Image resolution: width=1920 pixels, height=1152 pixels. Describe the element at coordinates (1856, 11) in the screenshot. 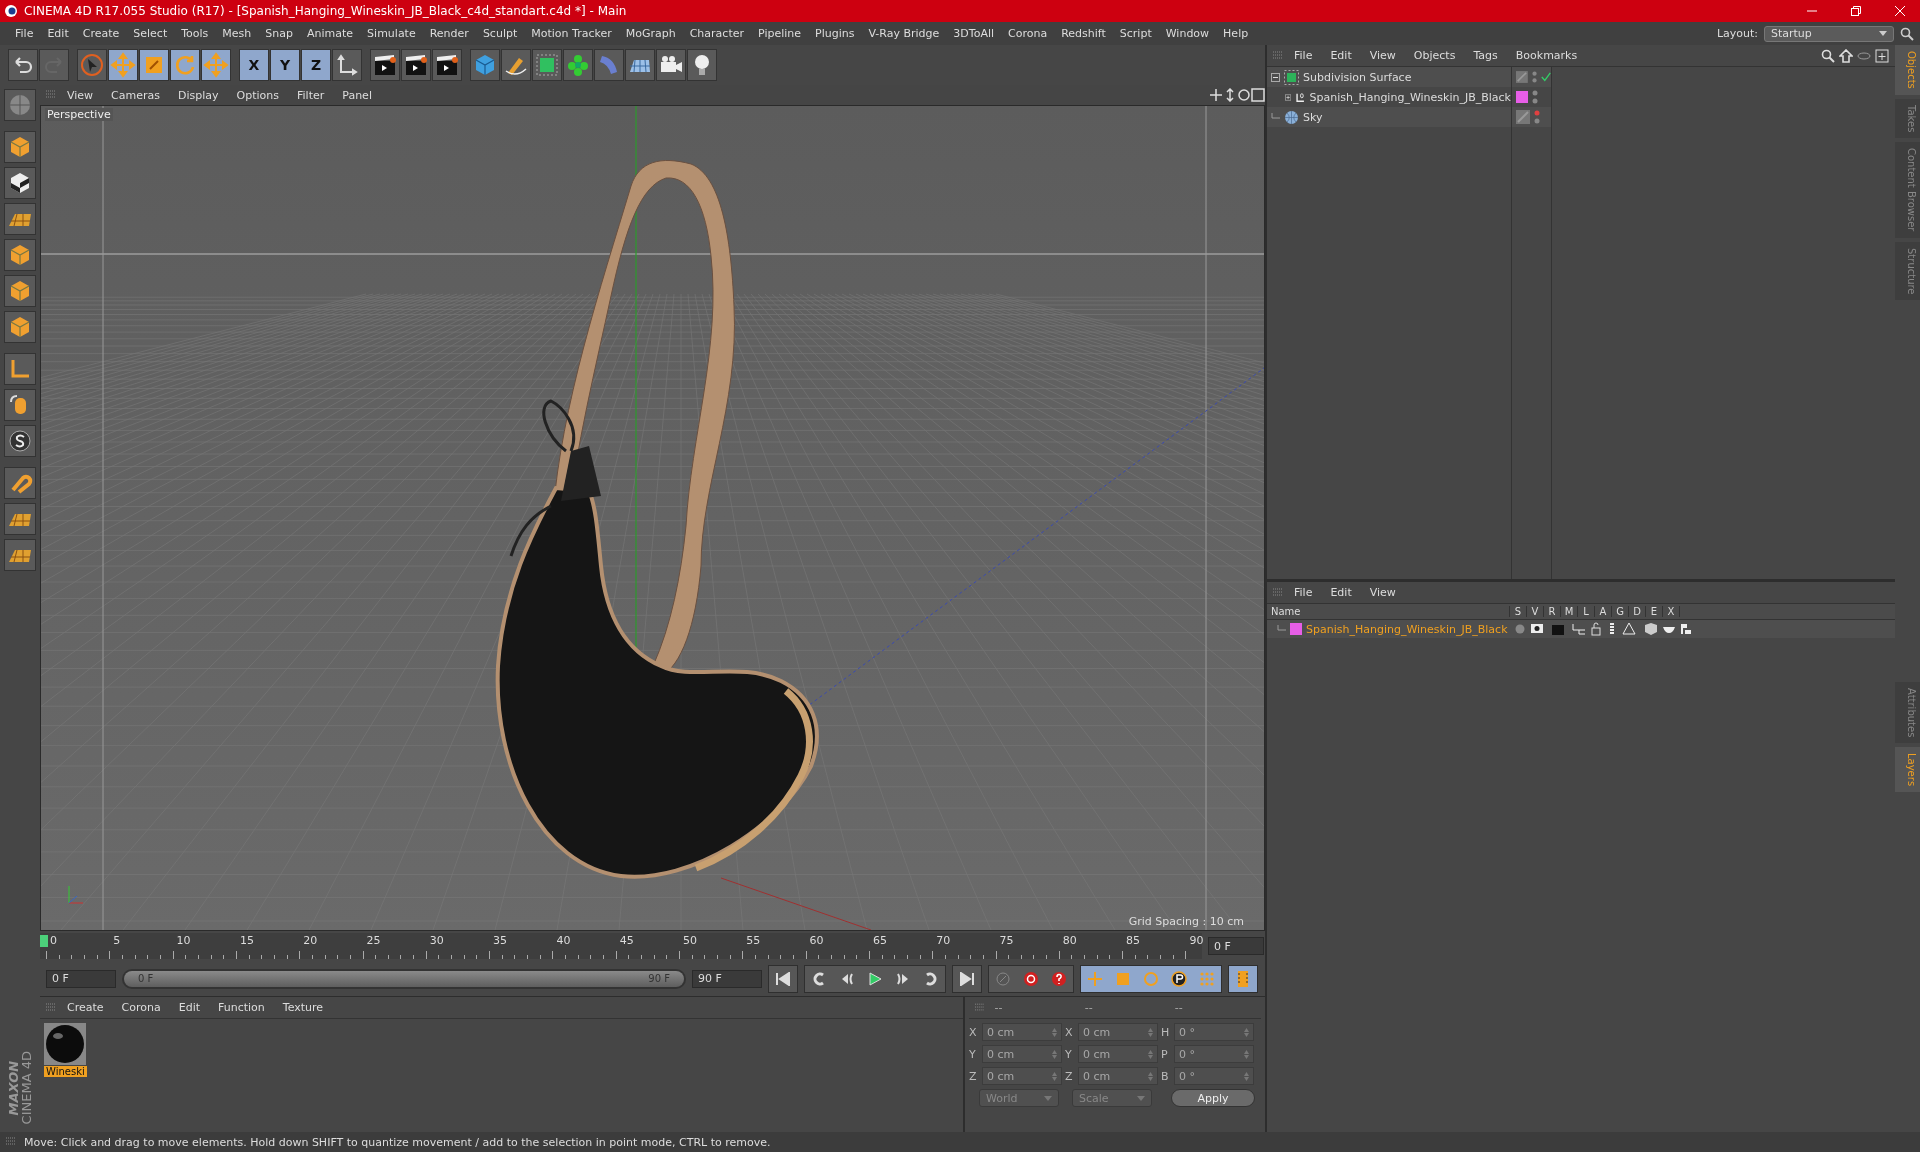

I see `restore-icon` at that location.